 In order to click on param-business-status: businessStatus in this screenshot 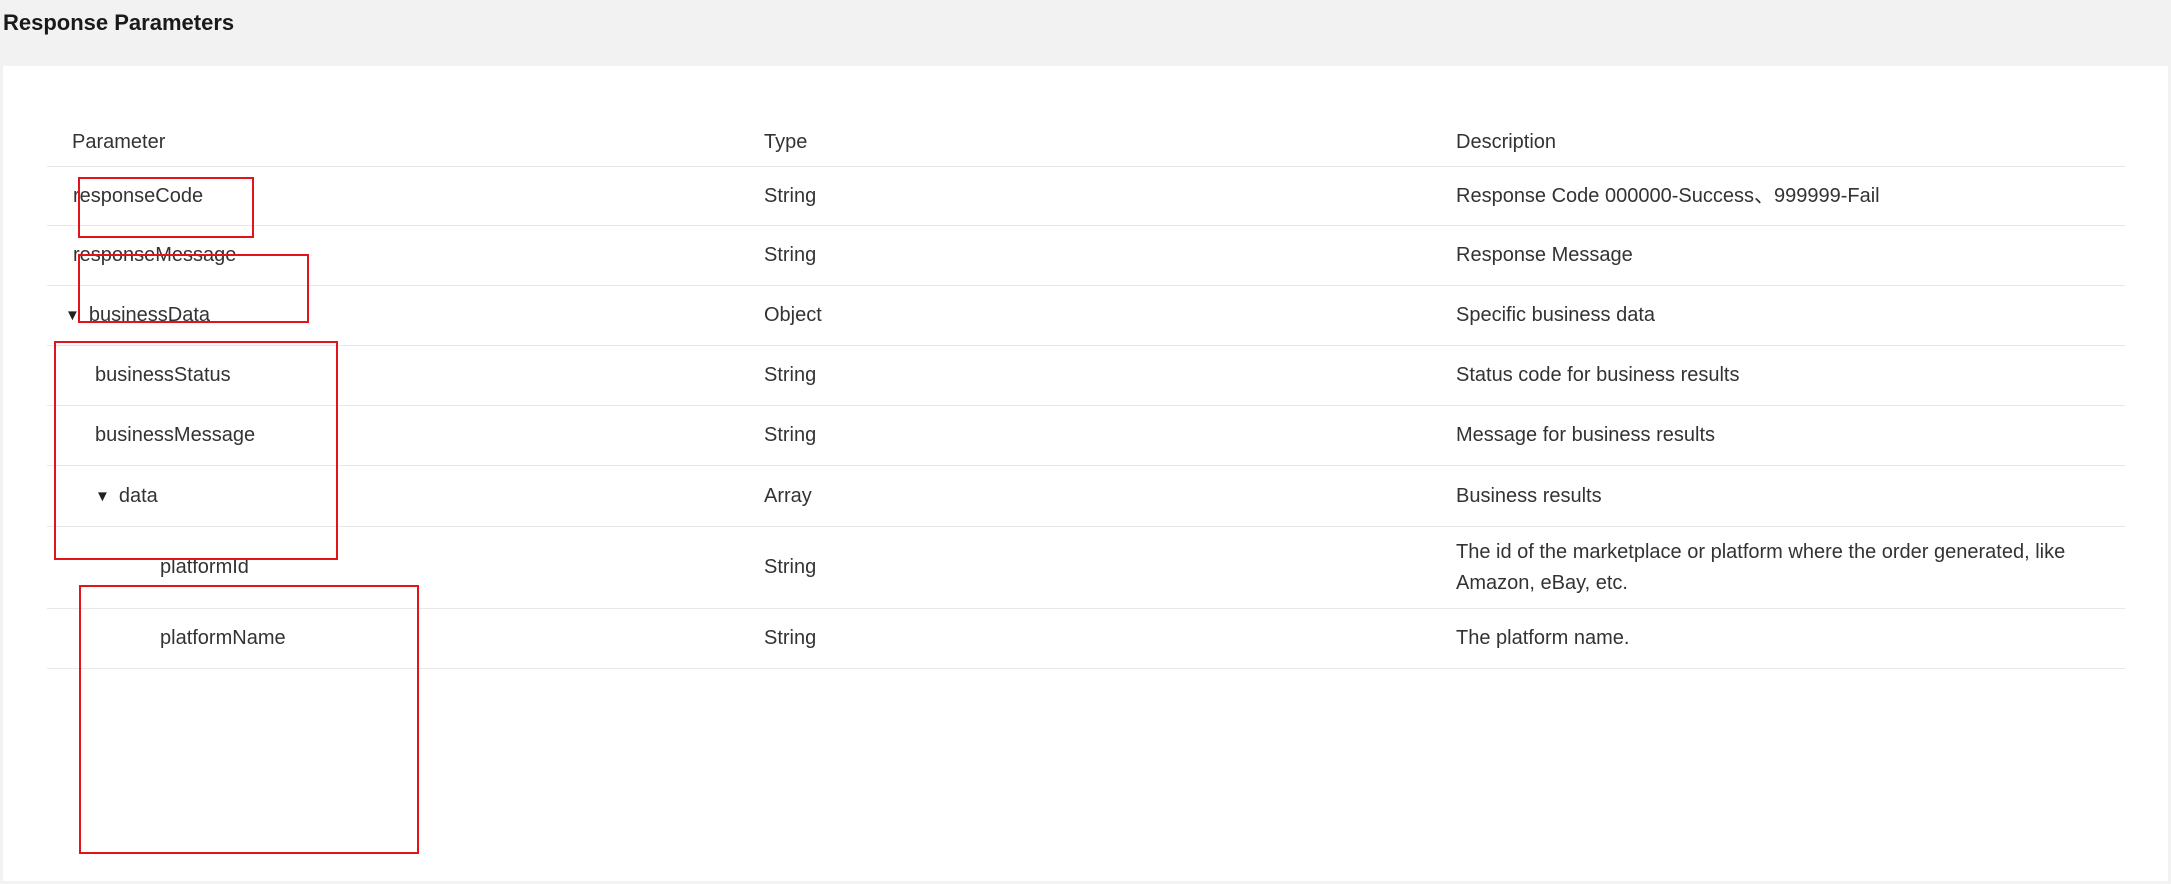, I will do `click(163, 375)`.